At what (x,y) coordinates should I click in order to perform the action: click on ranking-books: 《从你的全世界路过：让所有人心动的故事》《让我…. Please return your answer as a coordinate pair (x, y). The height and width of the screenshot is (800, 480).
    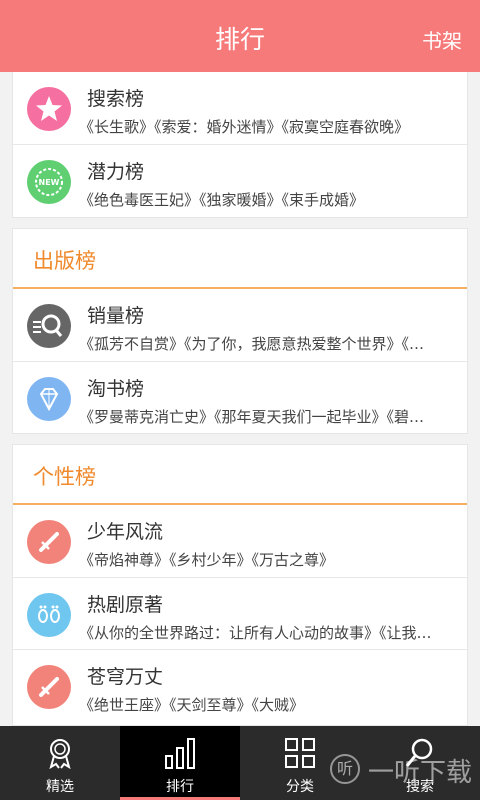
    Looking at the image, I should click on (255, 633).